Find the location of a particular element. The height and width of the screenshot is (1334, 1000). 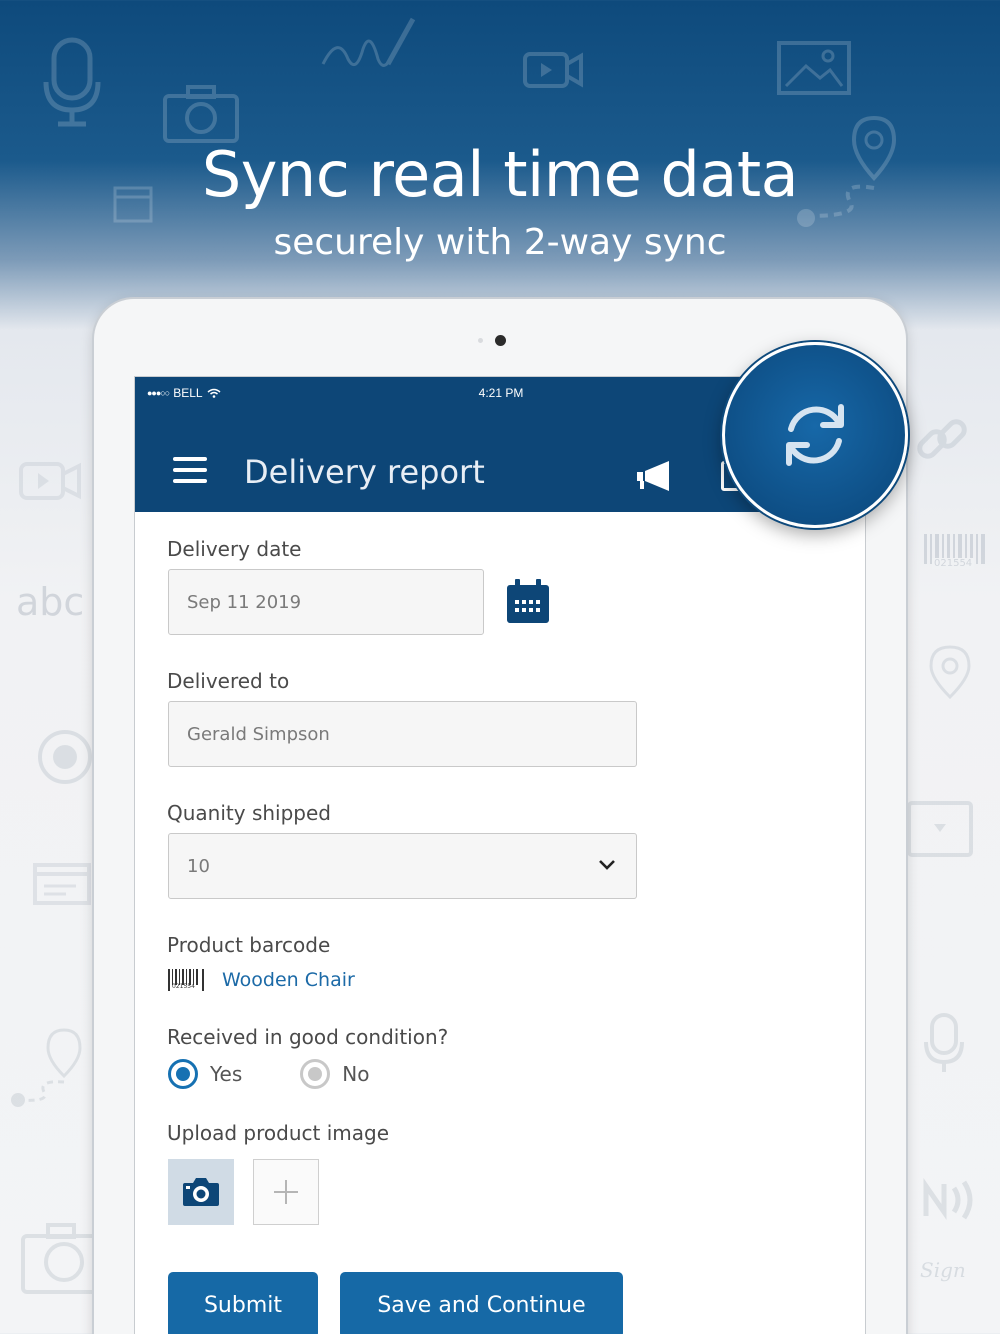

submit-button: Submit is located at coordinates (243, 1303).